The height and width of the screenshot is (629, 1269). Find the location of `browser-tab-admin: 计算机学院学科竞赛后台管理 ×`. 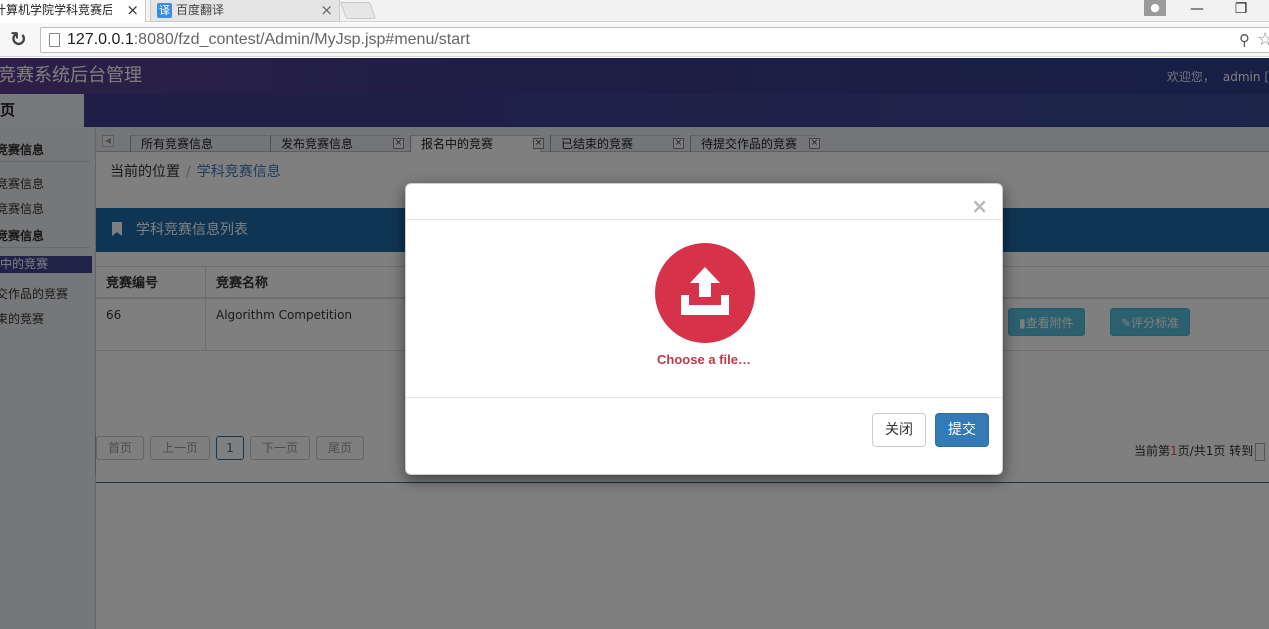

browser-tab-admin: 计算机学院学科竞赛后台管理 × is located at coordinates (73, 11).